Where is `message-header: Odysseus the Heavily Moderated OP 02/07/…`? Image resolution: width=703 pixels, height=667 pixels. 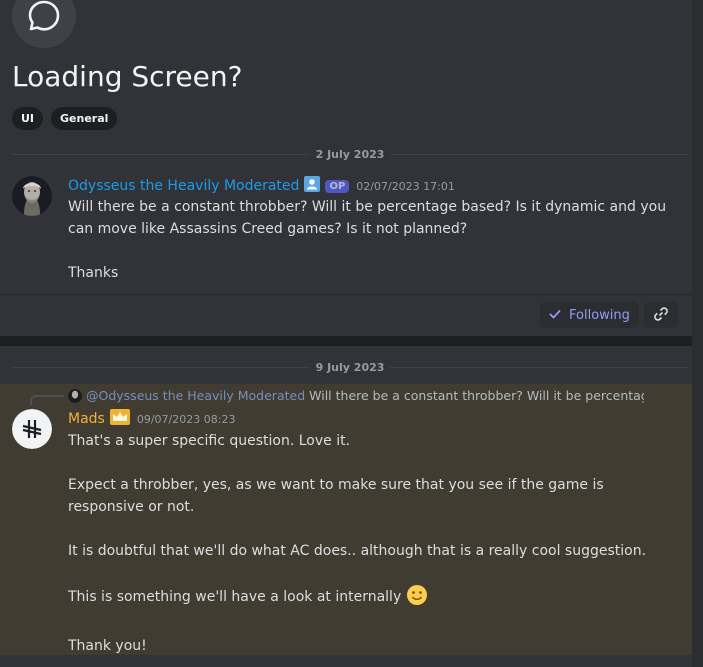
message-header: Odysseus the Heavily Moderated OP 02/07/… is located at coordinates (261, 186).